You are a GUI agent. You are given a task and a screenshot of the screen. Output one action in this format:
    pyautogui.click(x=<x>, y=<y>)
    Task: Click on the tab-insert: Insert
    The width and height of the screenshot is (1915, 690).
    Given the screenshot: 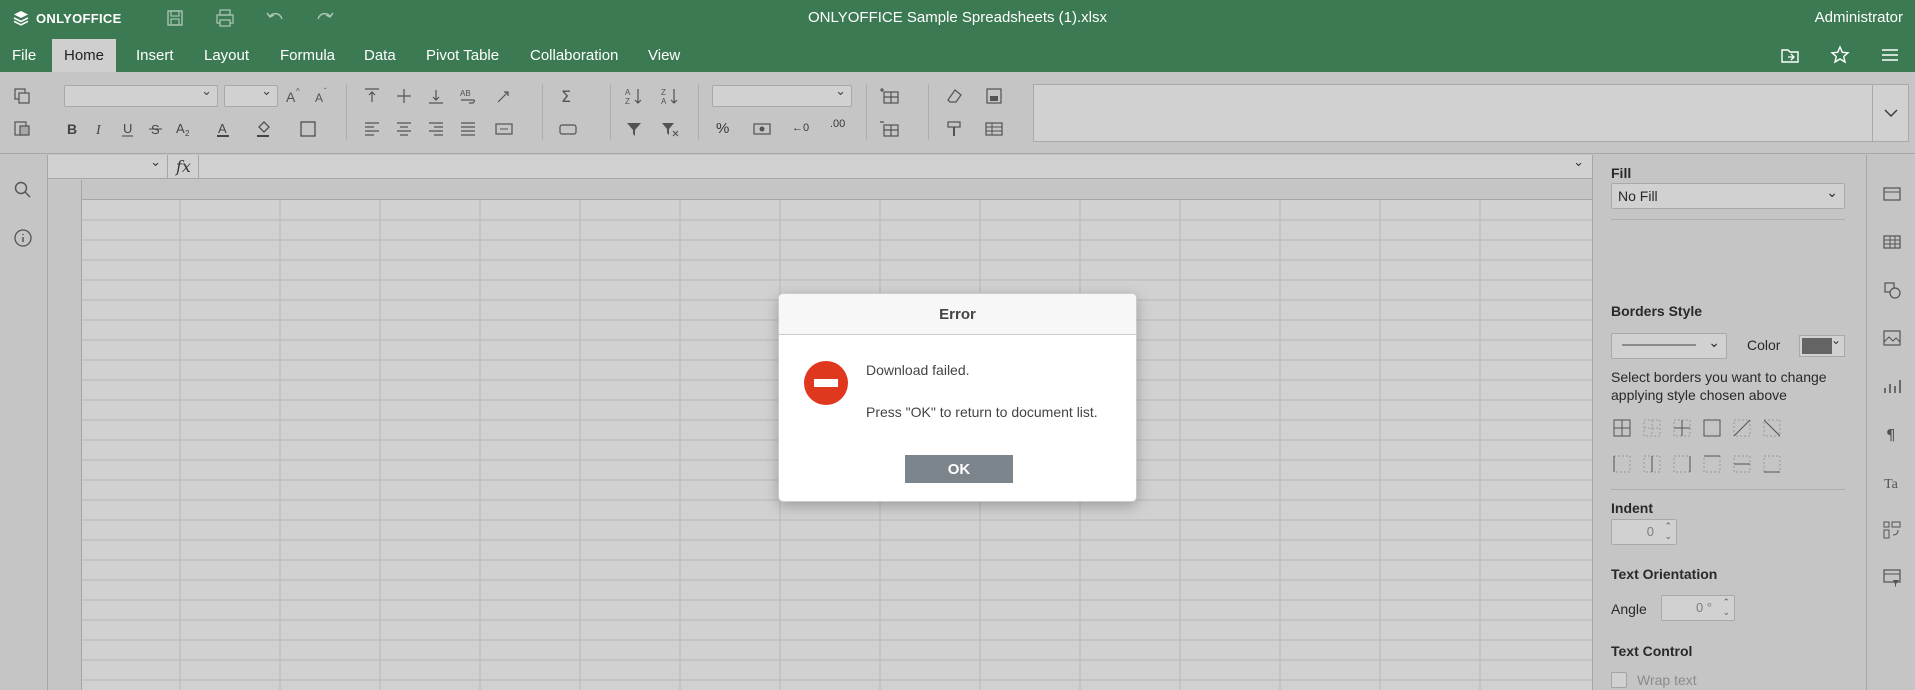 What is the action you would take?
    pyautogui.click(x=155, y=55)
    